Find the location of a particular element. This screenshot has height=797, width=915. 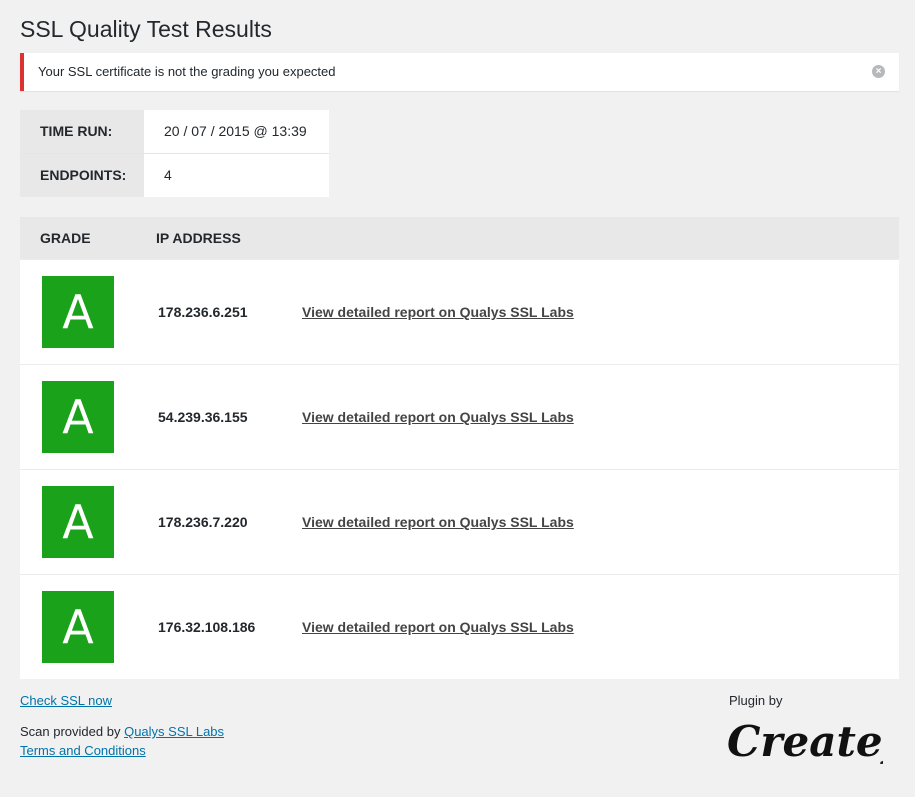

endpoints-label: ENDPOINTS: is located at coordinates (82, 175).